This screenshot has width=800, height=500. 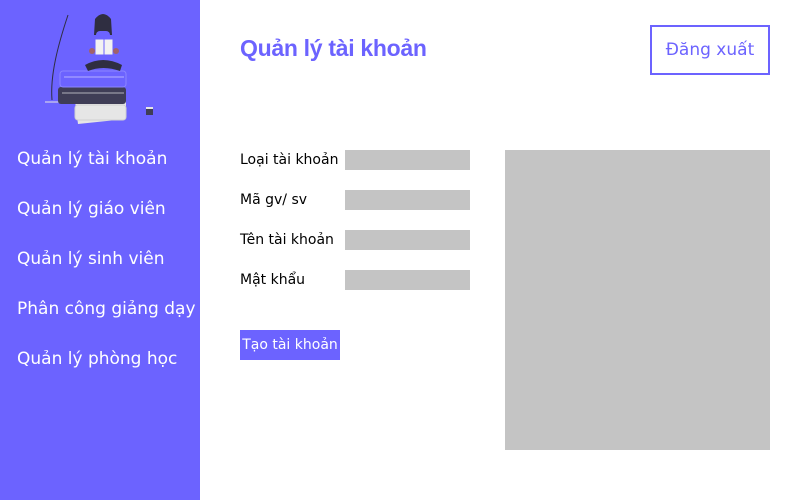 What do you see at coordinates (407, 240) in the screenshot?
I see `username-field` at bounding box center [407, 240].